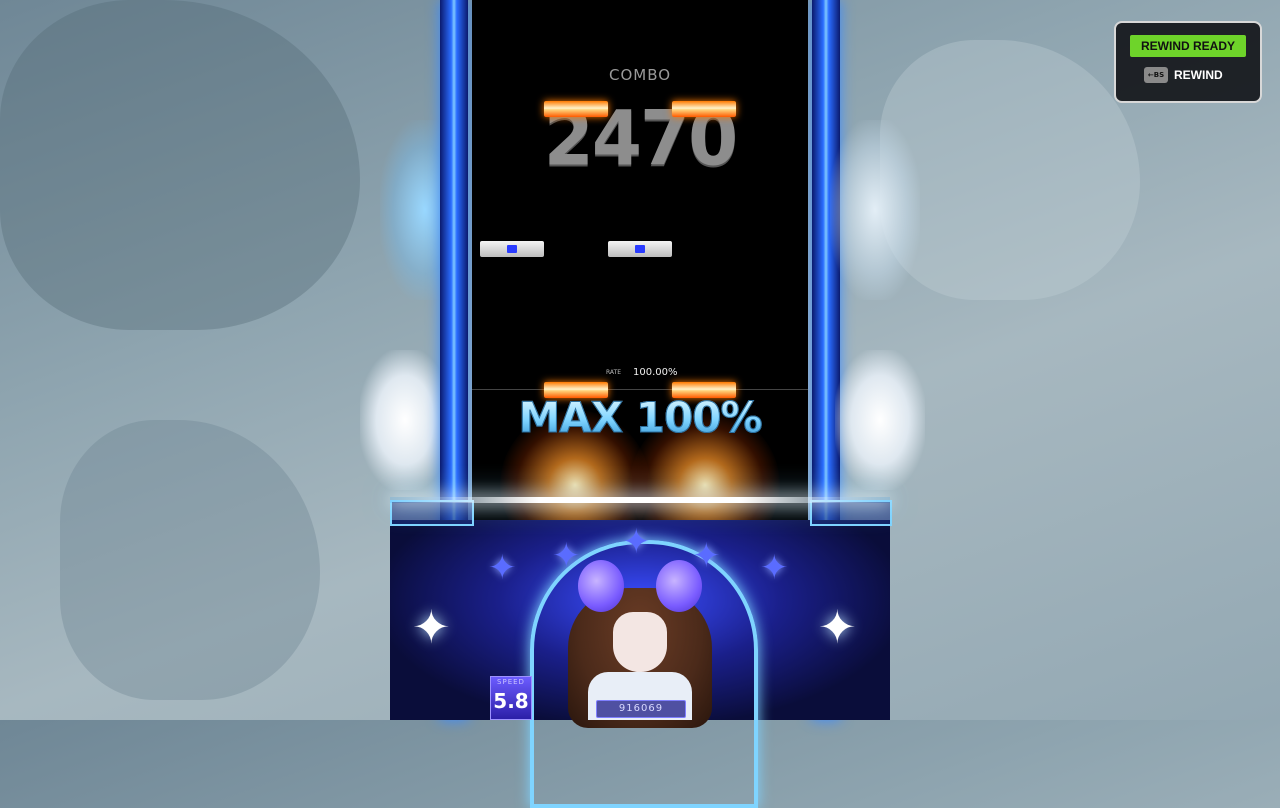 Image resolution: width=1280 pixels, height=808 pixels. What do you see at coordinates (1188, 62) in the screenshot?
I see `rewind-panel: REWIND READY ←BS REWIND` at bounding box center [1188, 62].